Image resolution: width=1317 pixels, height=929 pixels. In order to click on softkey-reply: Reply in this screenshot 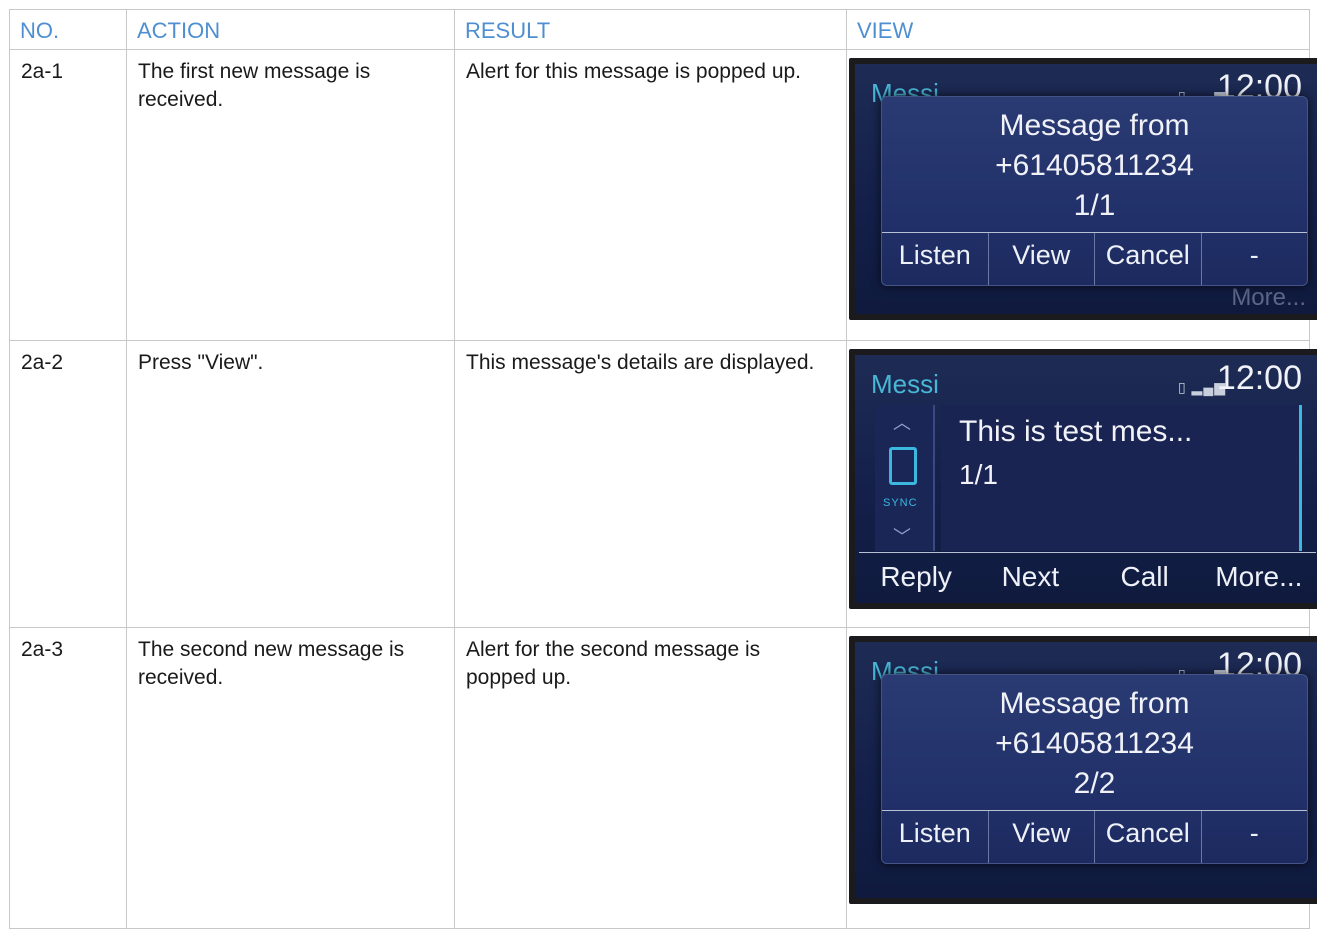, I will do `click(916, 577)`.